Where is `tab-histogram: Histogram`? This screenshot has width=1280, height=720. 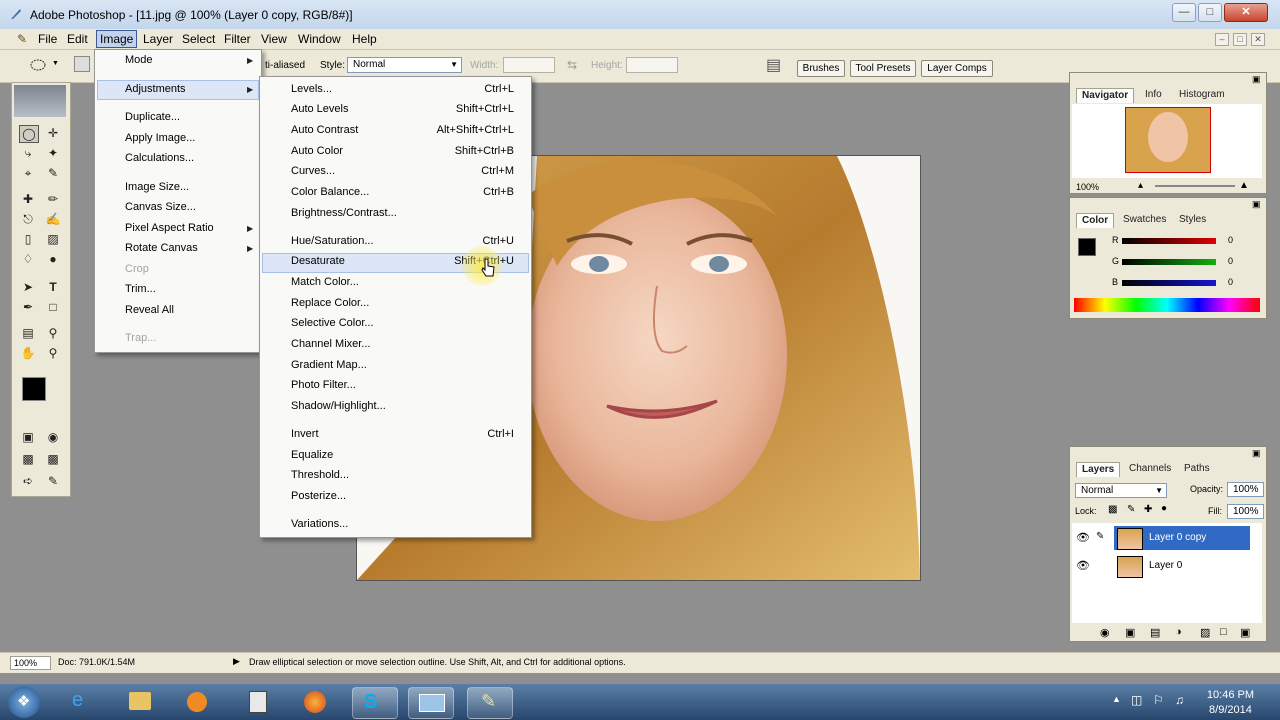 tab-histogram: Histogram is located at coordinates (1202, 95).